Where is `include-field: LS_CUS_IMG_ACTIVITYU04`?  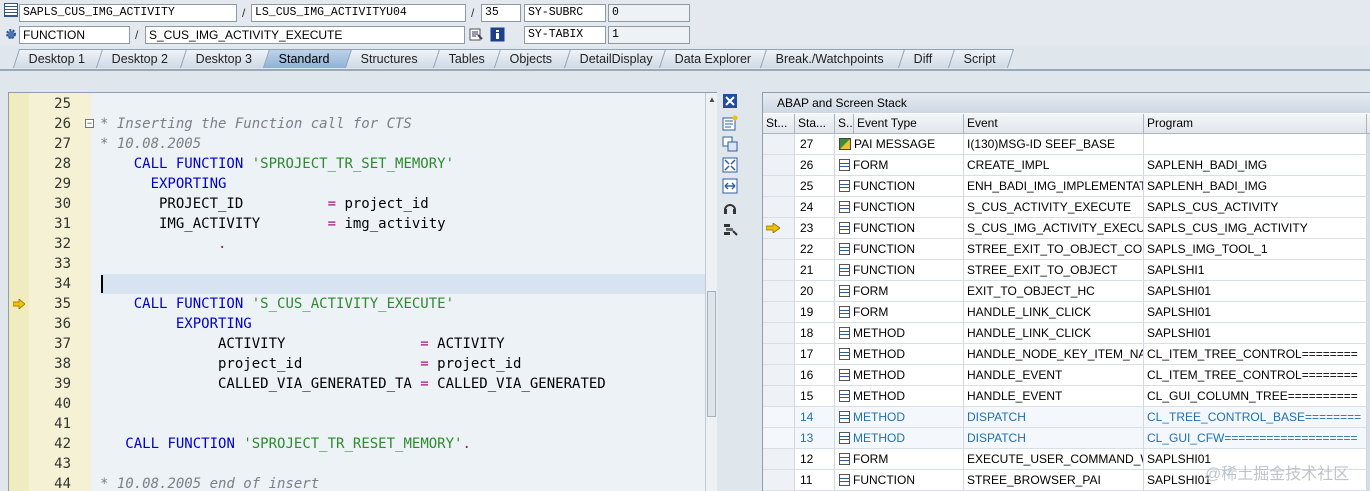 include-field: LS_CUS_IMG_ACTIVITYU04 is located at coordinates (358, 13).